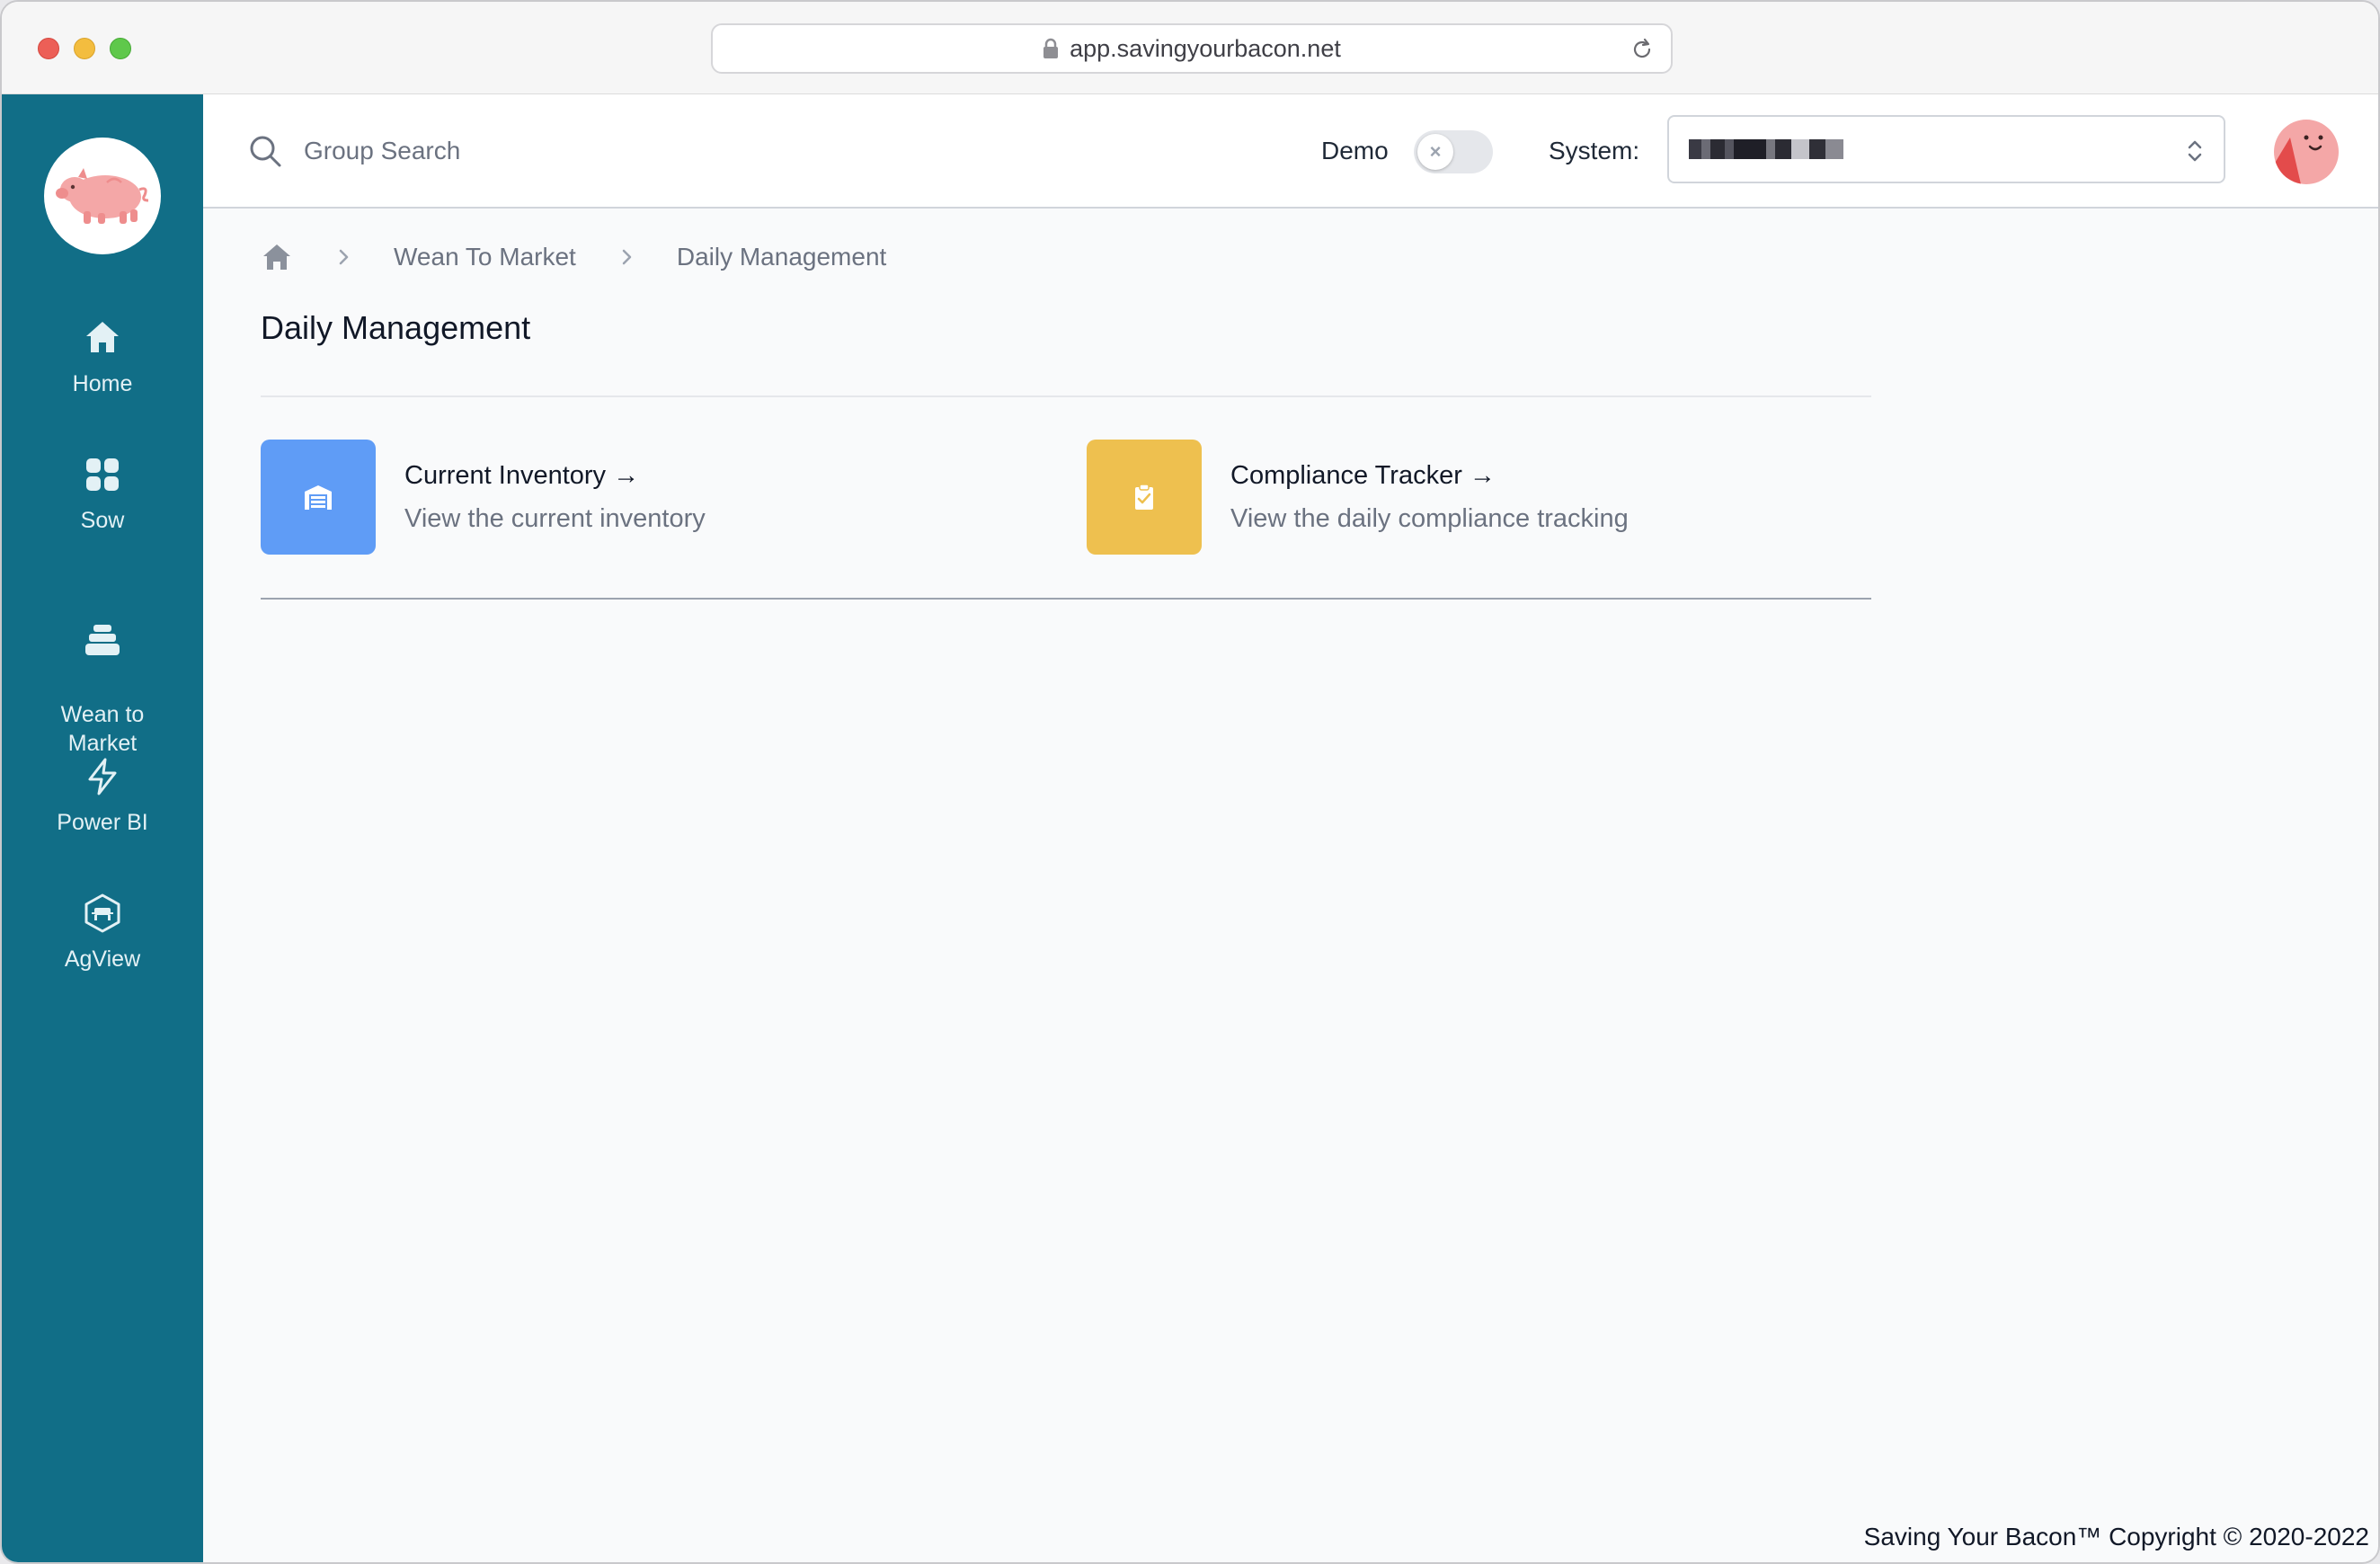 The image size is (2380, 1564). What do you see at coordinates (49, 48) in the screenshot?
I see `close-window-button` at bounding box center [49, 48].